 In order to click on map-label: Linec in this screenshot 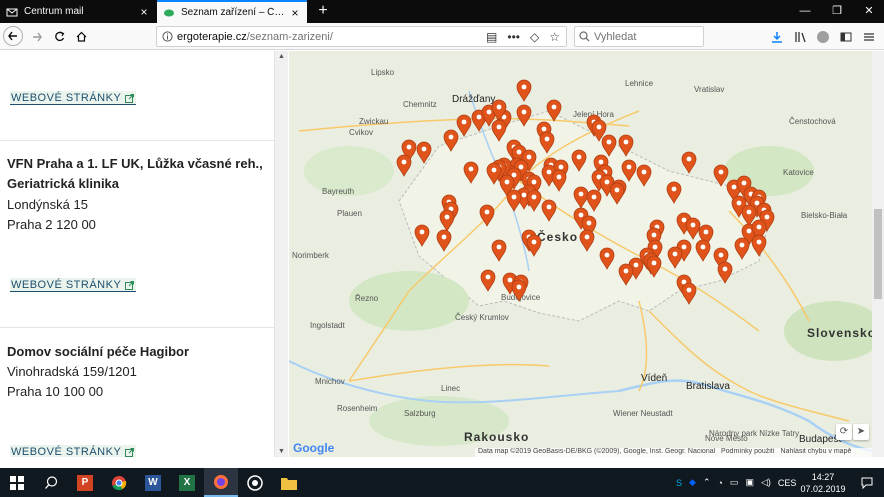, I will do `click(450, 388)`.